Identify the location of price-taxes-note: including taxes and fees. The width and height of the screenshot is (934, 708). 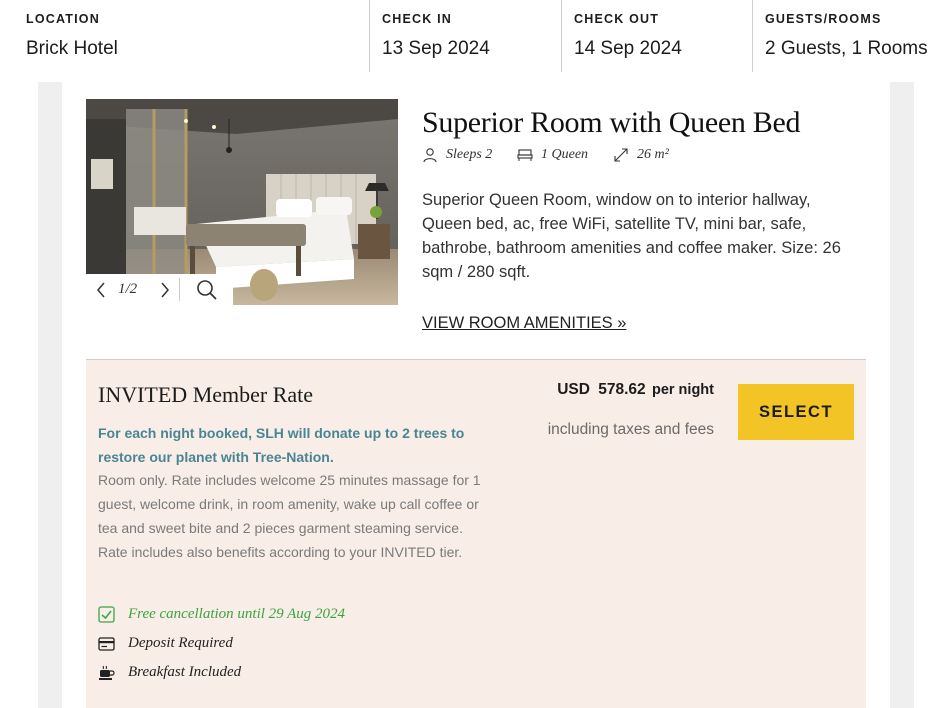
(630, 429).